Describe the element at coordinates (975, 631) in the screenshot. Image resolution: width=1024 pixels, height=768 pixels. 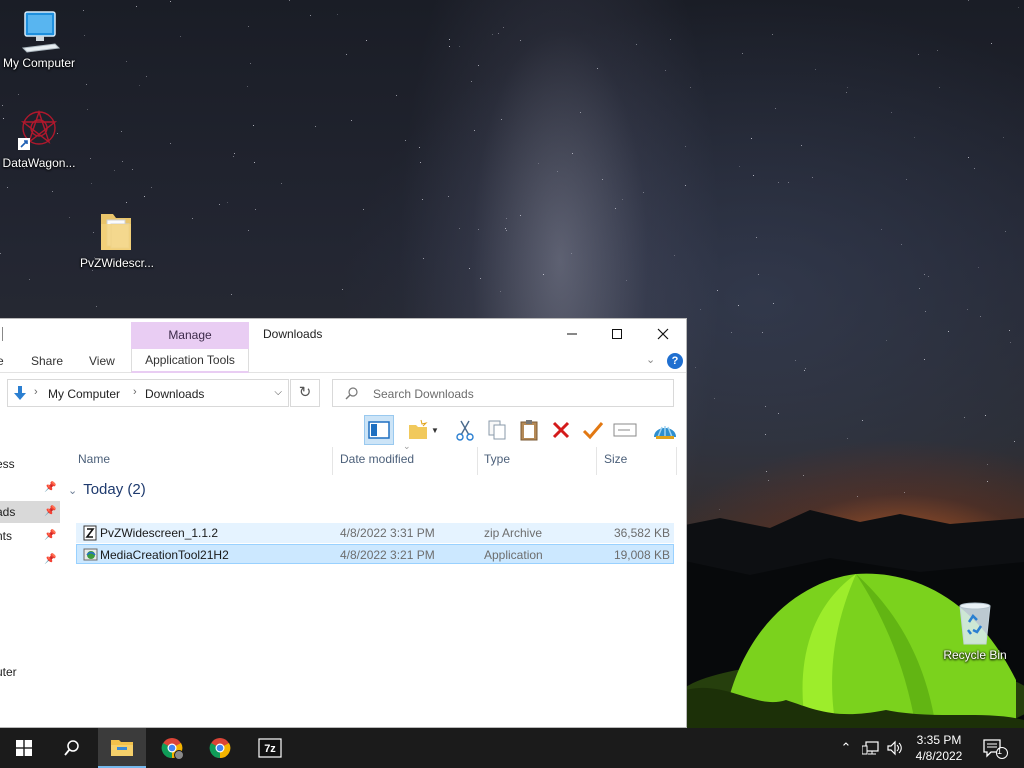
I see `desktop-icon-recycle-bin: Recycle Bin` at that location.